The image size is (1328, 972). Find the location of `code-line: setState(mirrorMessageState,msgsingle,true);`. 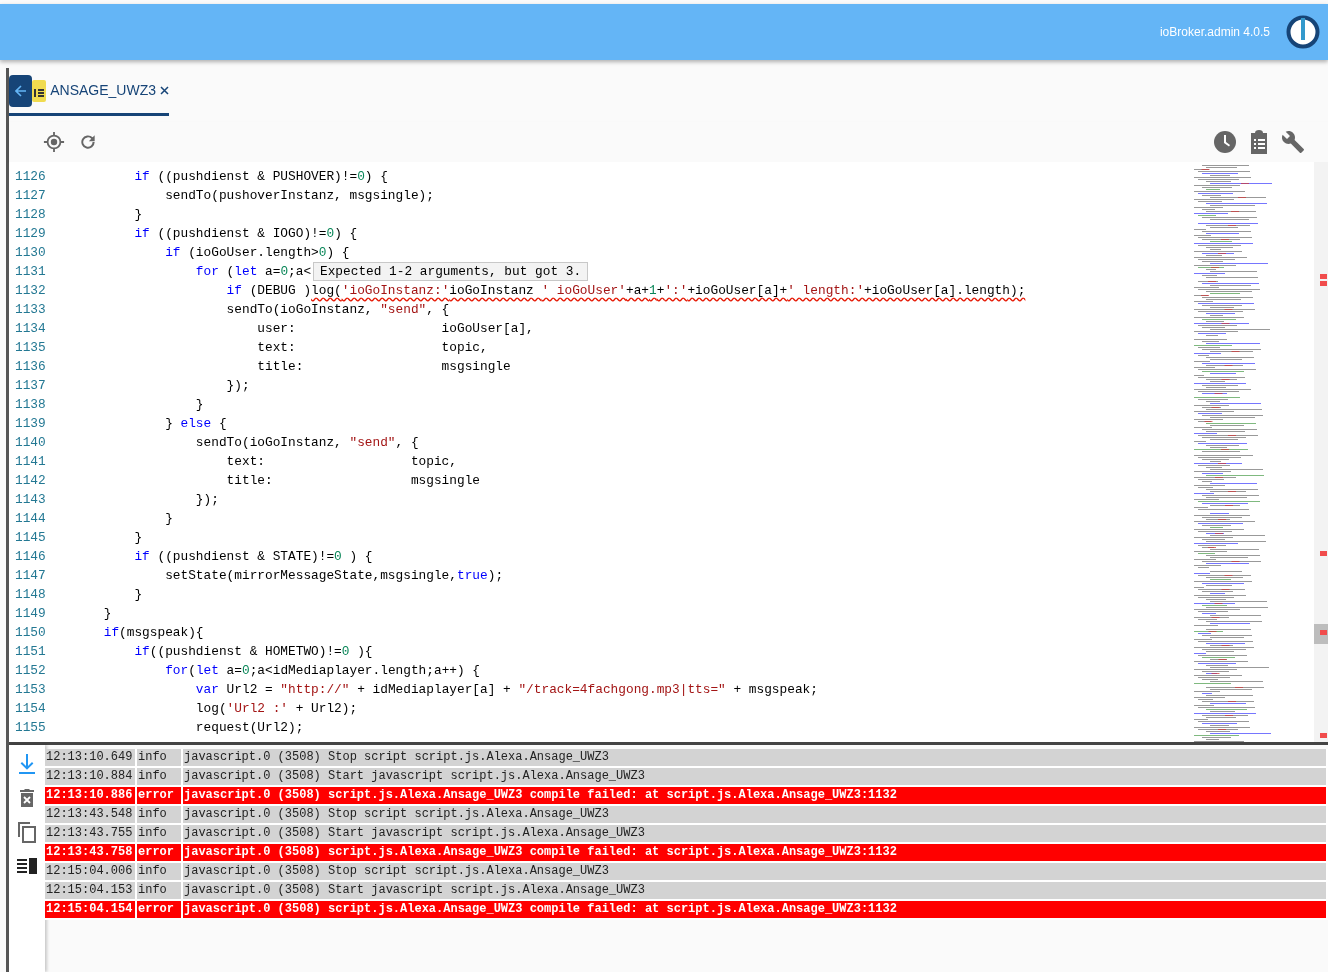

code-line: setState(mirrorMessageState,msgsingle,true); is located at coordinates (334, 575).